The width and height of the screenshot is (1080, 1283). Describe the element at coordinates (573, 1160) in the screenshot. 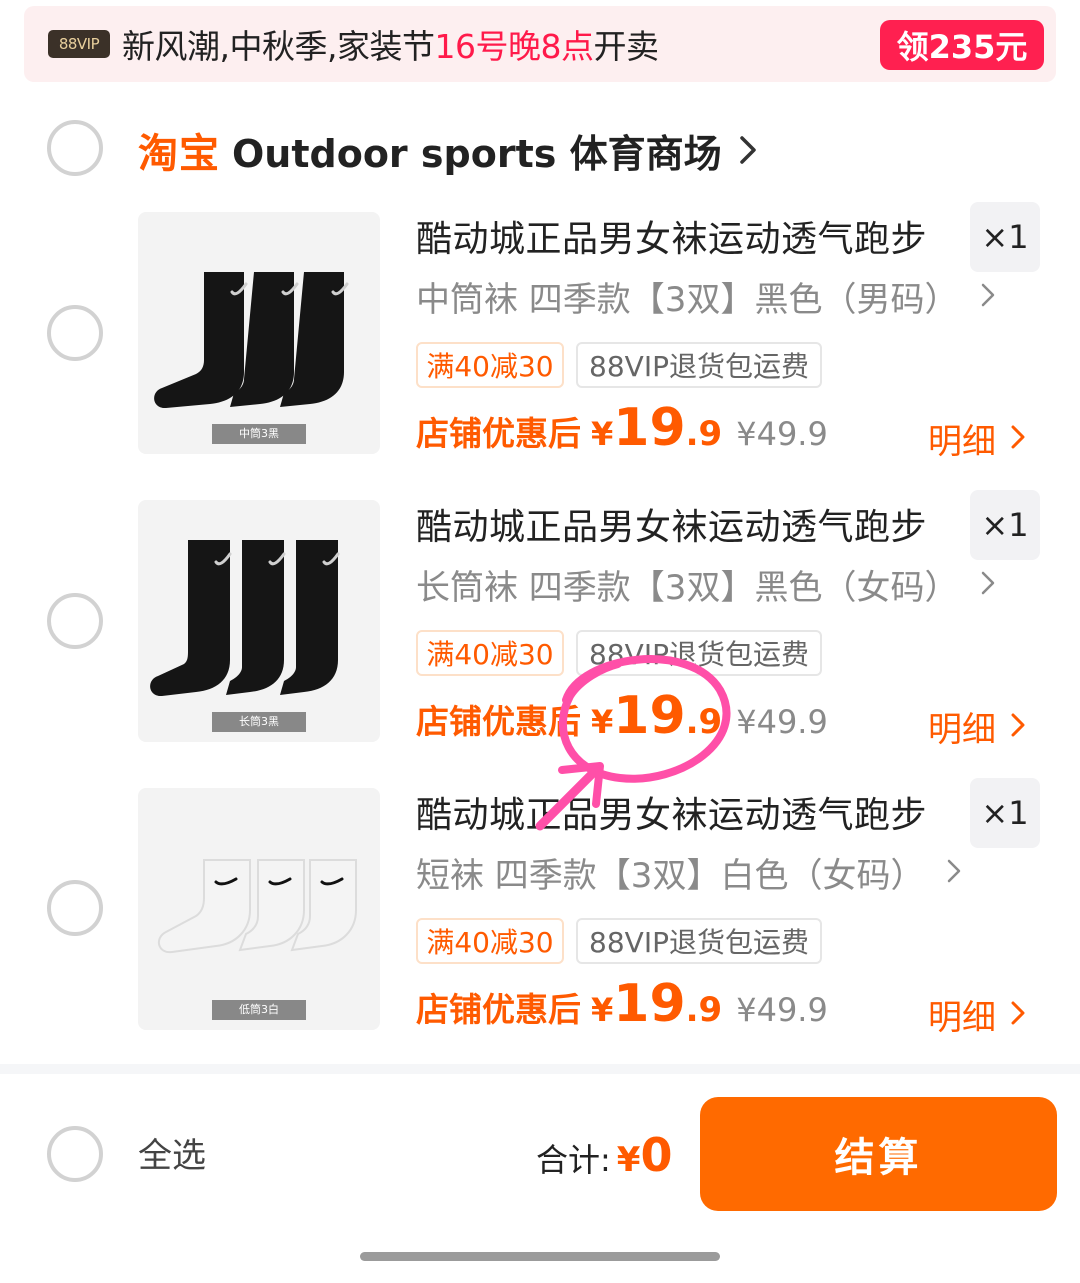

I see `total-label: 合计:` at that location.